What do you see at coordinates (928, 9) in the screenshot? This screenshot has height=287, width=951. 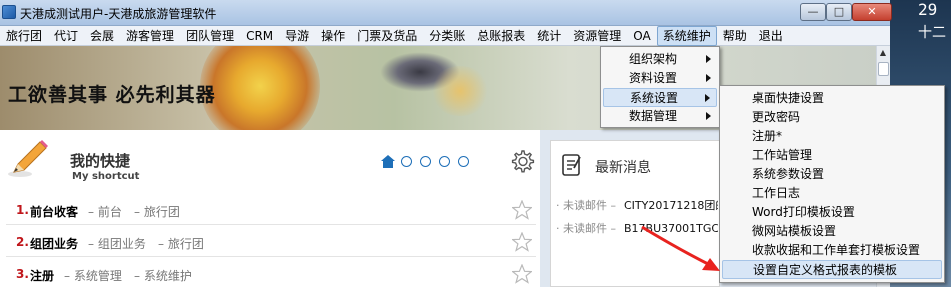 I see `desktop-clock-text: 29` at bounding box center [928, 9].